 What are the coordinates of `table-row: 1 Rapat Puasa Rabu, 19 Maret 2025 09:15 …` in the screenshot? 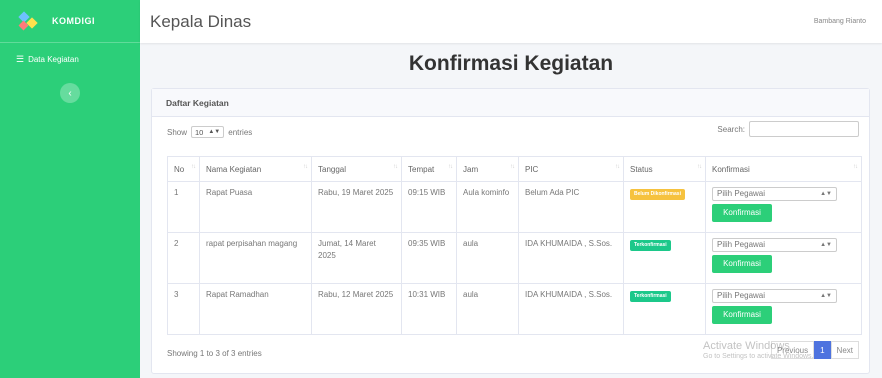 It's located at (514, 207).